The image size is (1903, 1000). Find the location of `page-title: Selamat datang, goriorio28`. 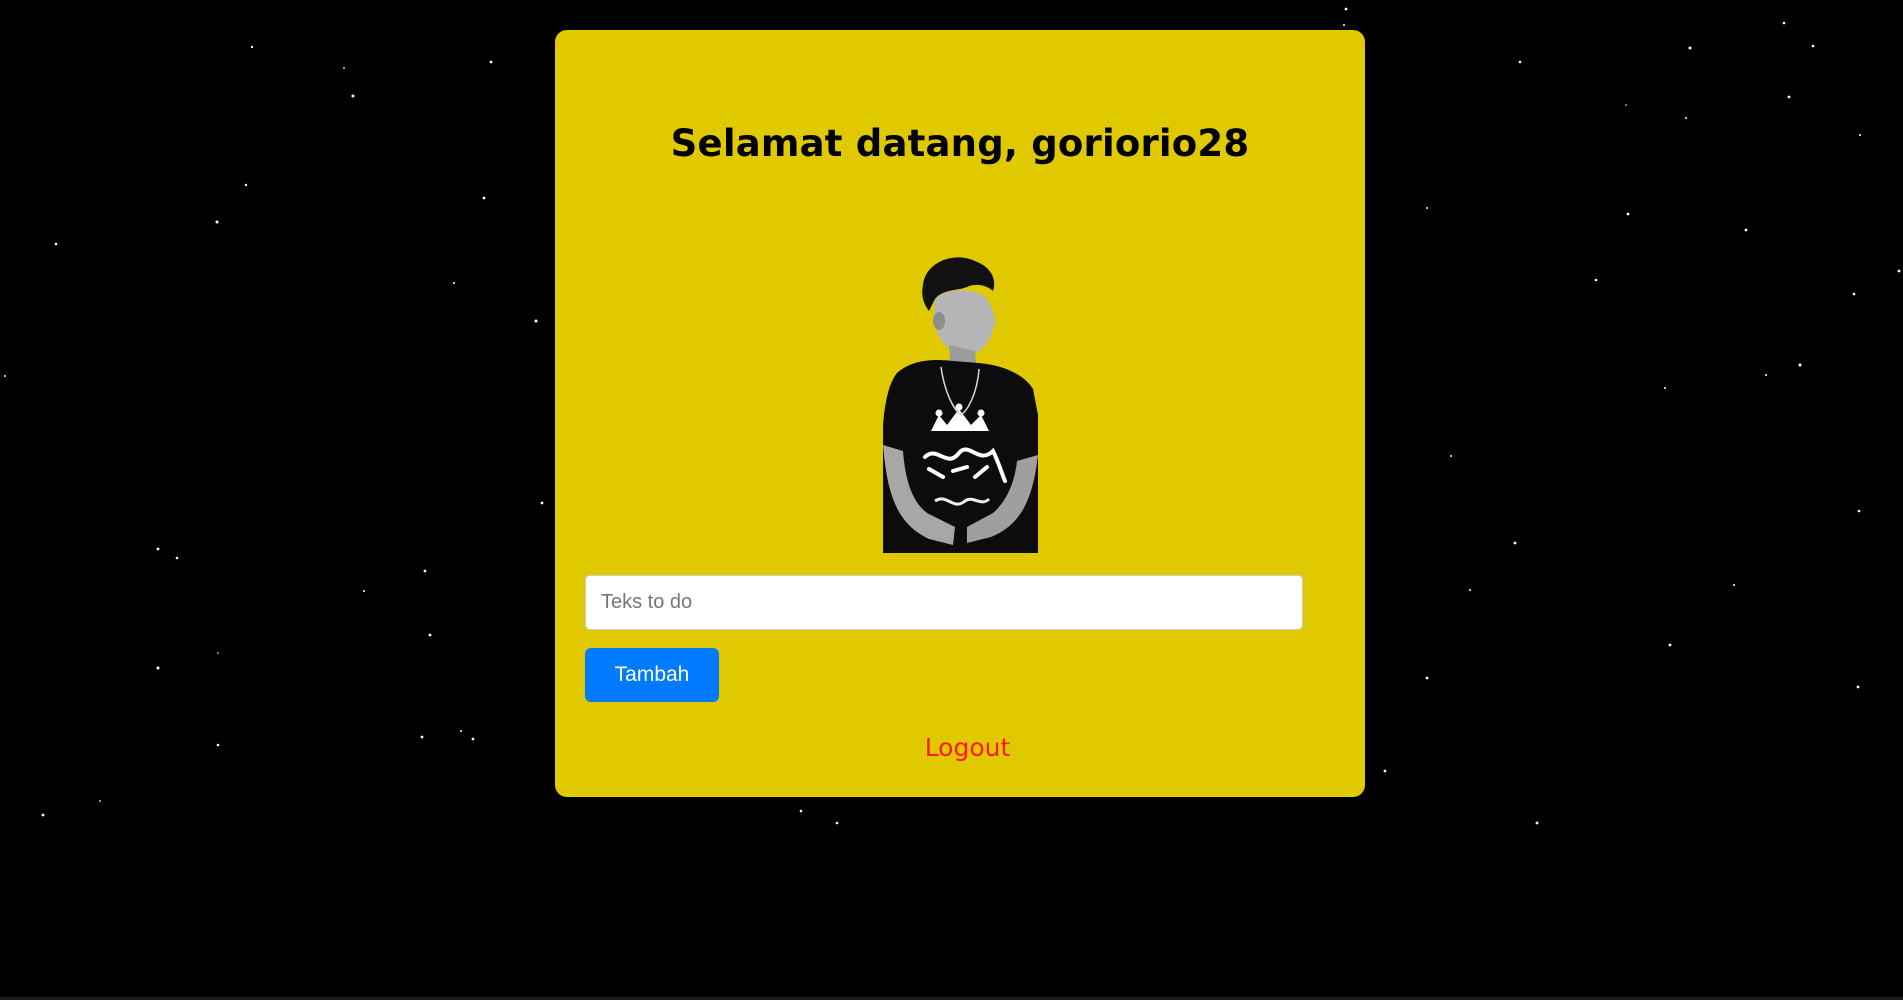

page-title: Selamat datang, goriorio28 is located at coordinates (960, 143).